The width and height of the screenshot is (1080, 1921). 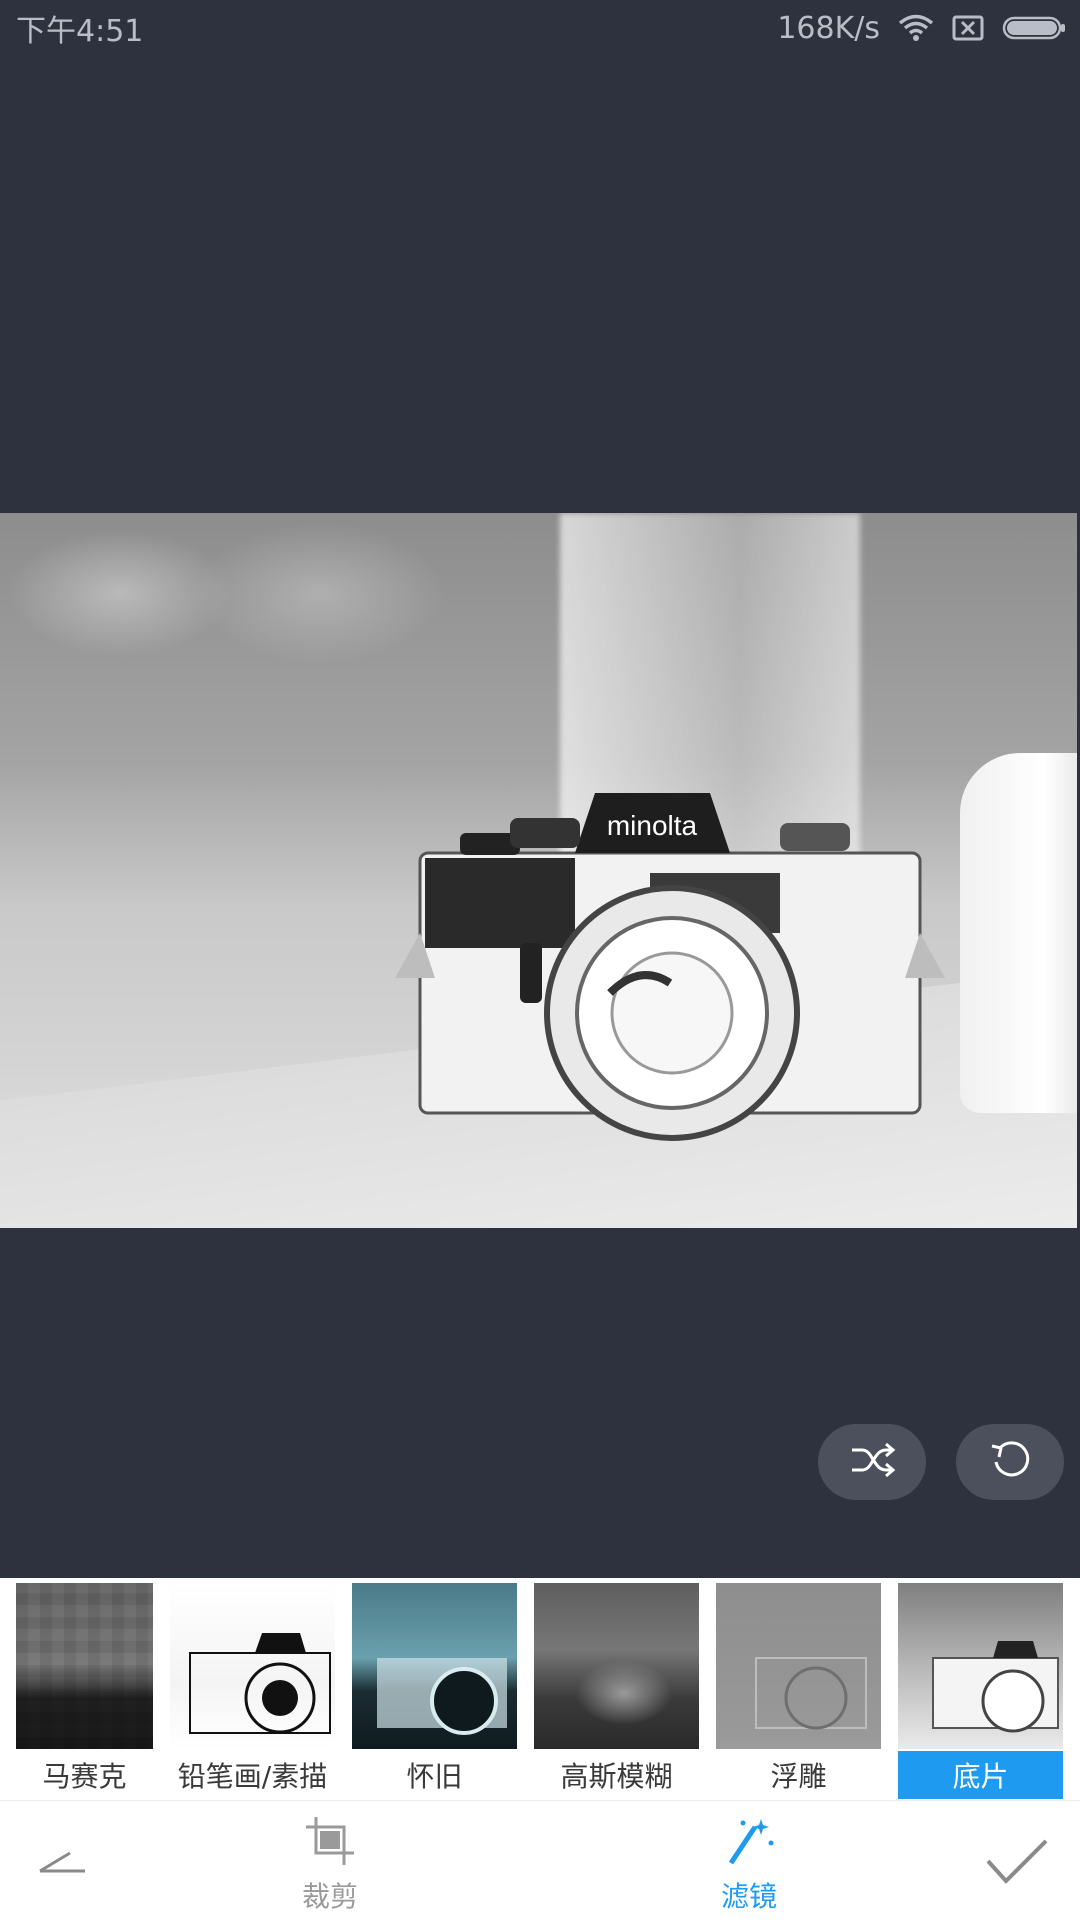 What do you see at coordinates (916, 28) in the screenshot?
I see `wifi-icon` at bounding box center [916, 28].